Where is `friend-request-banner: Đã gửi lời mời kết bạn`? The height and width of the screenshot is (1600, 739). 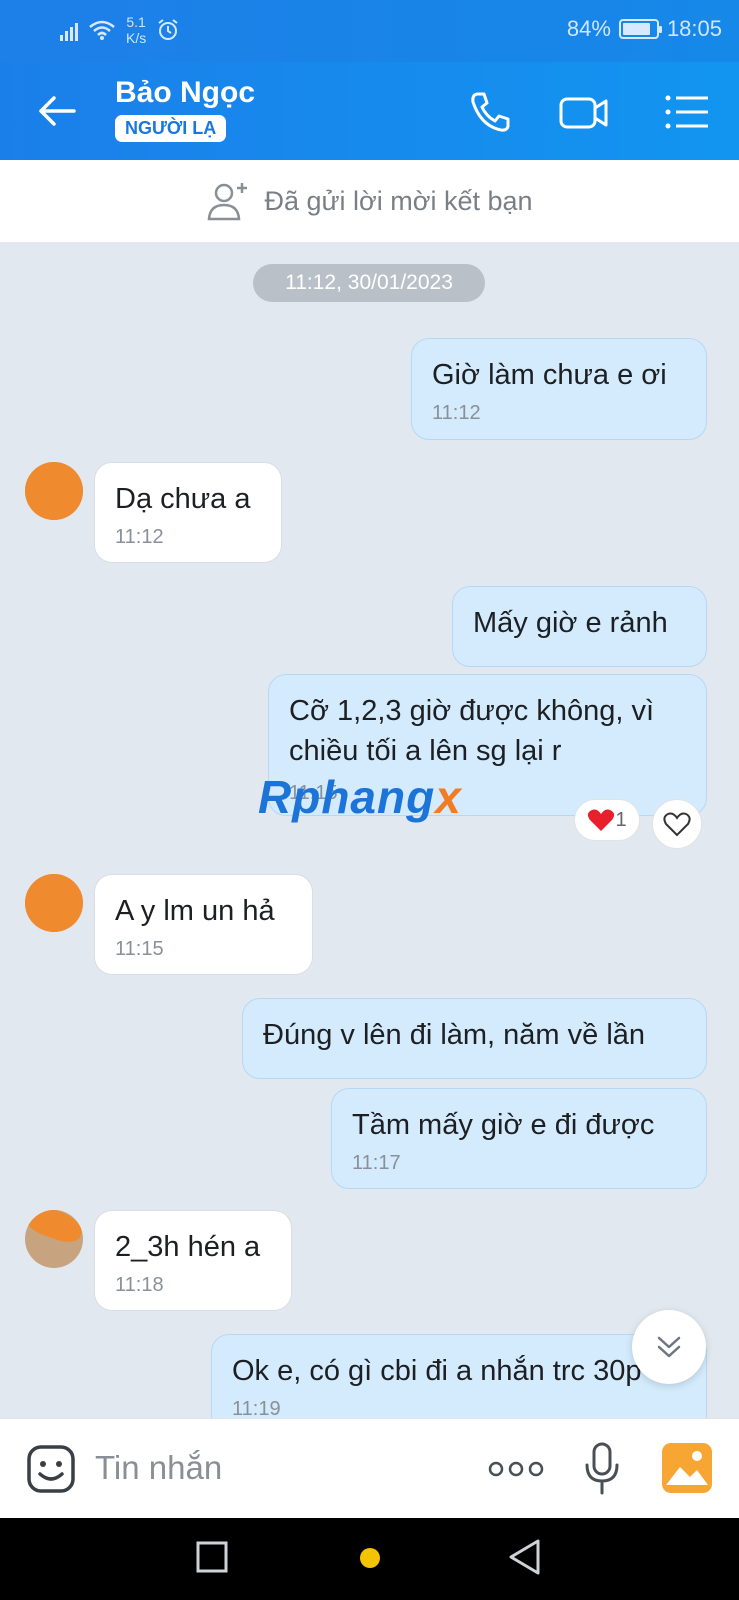 friend-request-banner: Đã gửi lời mời kết bạn is located at coordinates (369, 201).